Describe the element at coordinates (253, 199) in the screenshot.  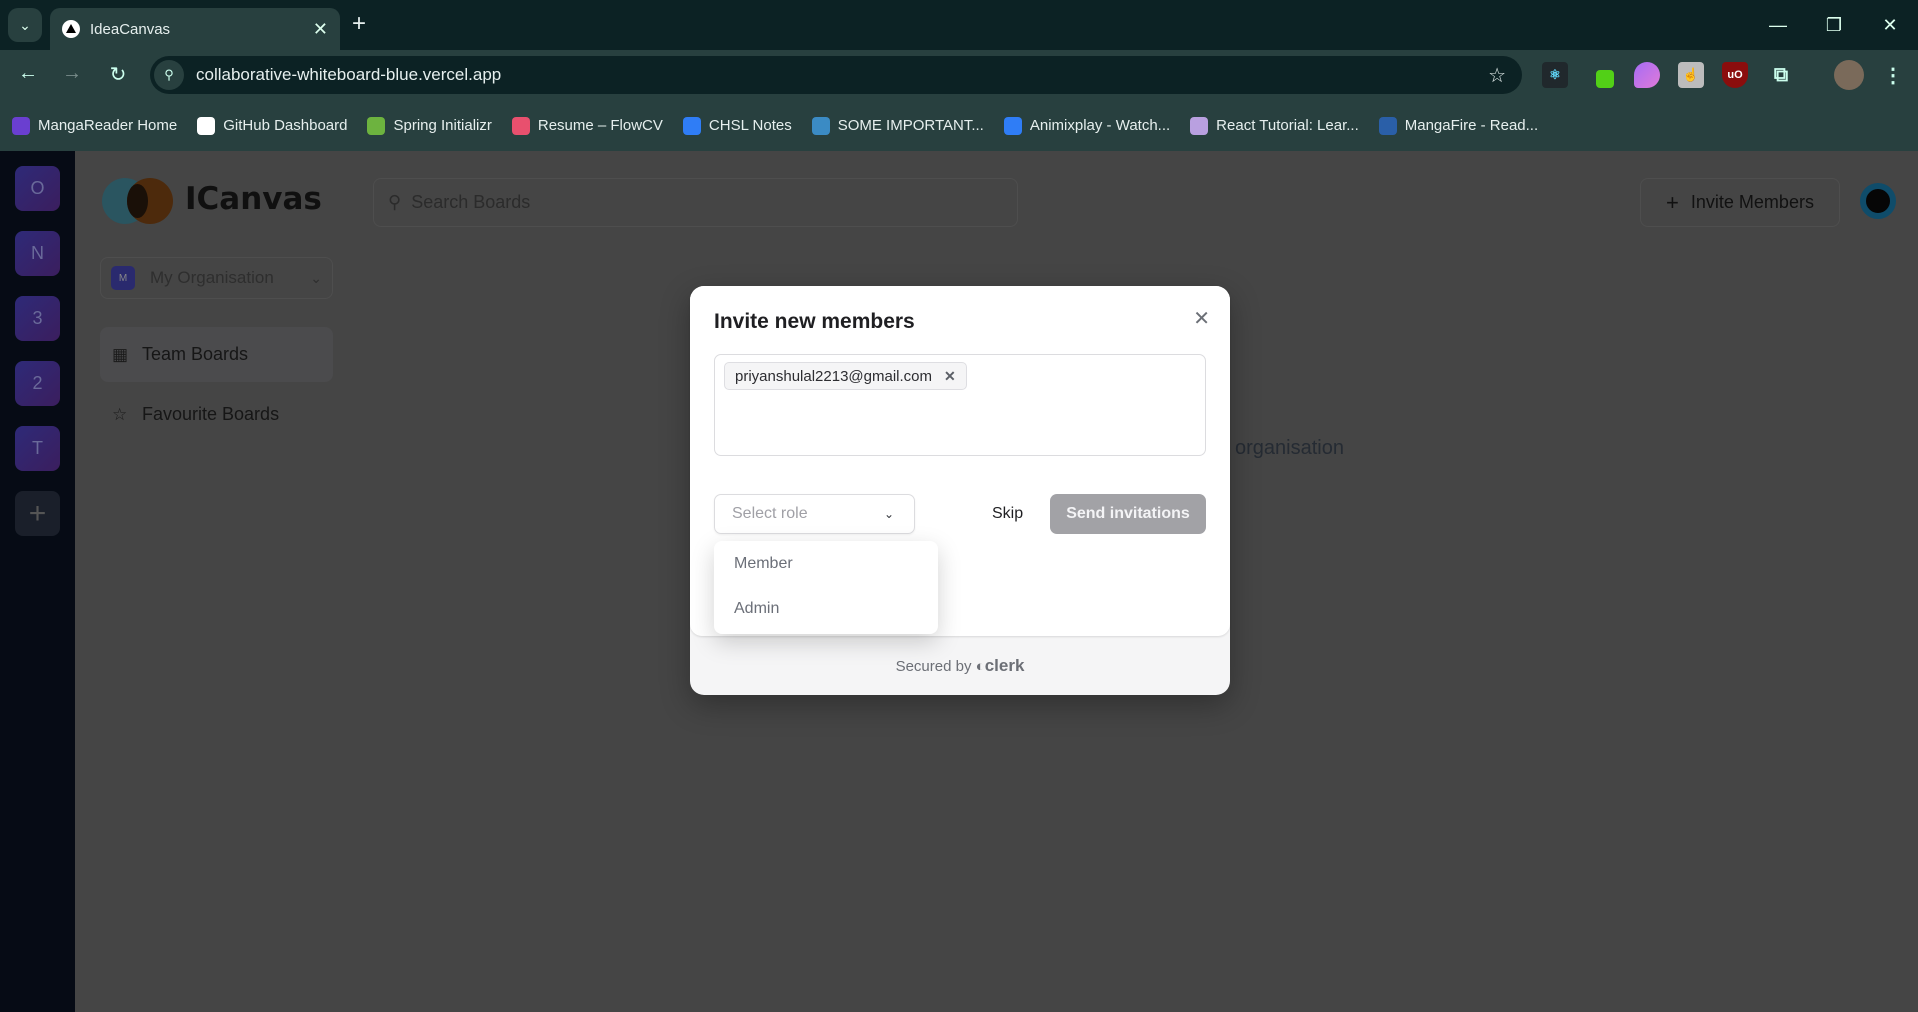
I see `brand-name: ICanvas` at that location.